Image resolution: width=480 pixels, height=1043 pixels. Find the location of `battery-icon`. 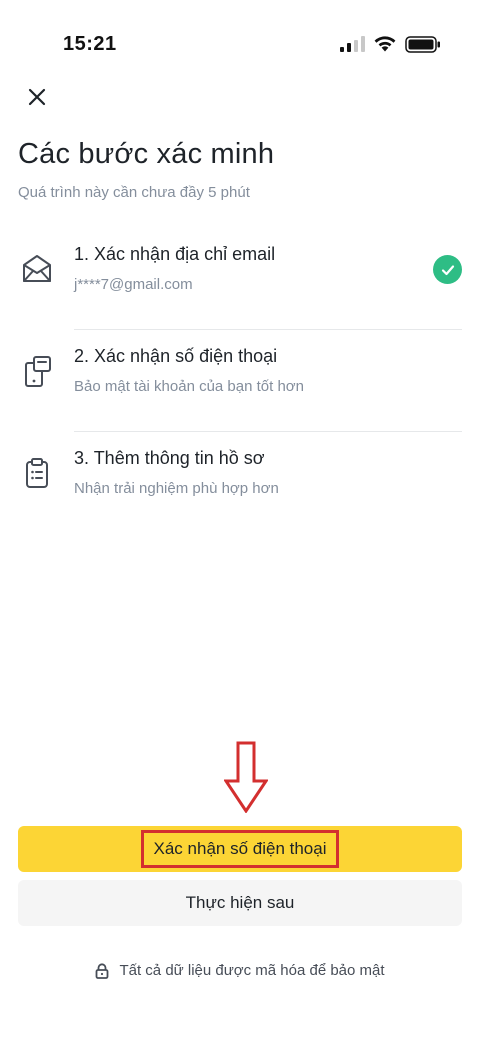

battery-icon is located at coordinates (422, 44).